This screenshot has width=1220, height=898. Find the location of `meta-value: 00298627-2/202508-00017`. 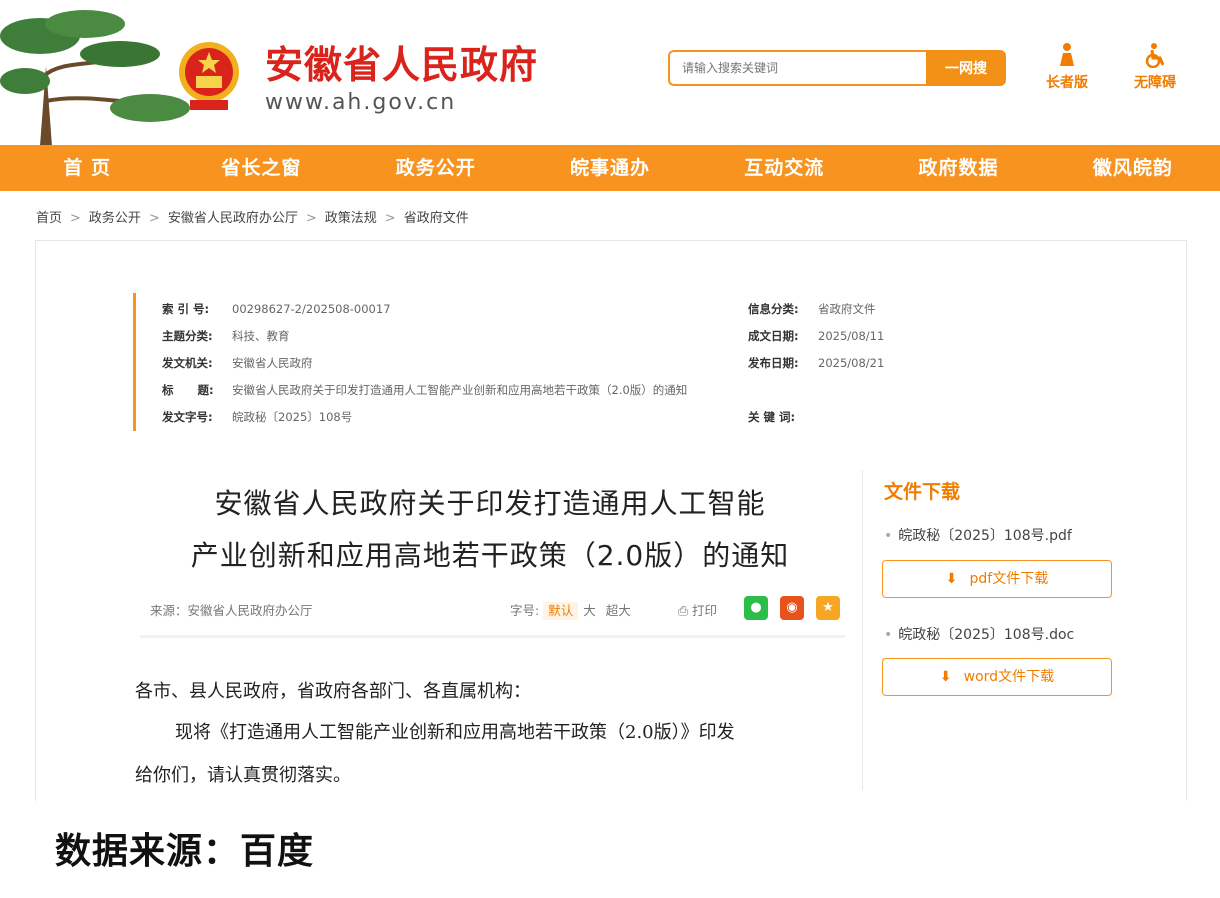

meta-value: 00298627-2/202508-00017 is located at coordinates (311, 309).